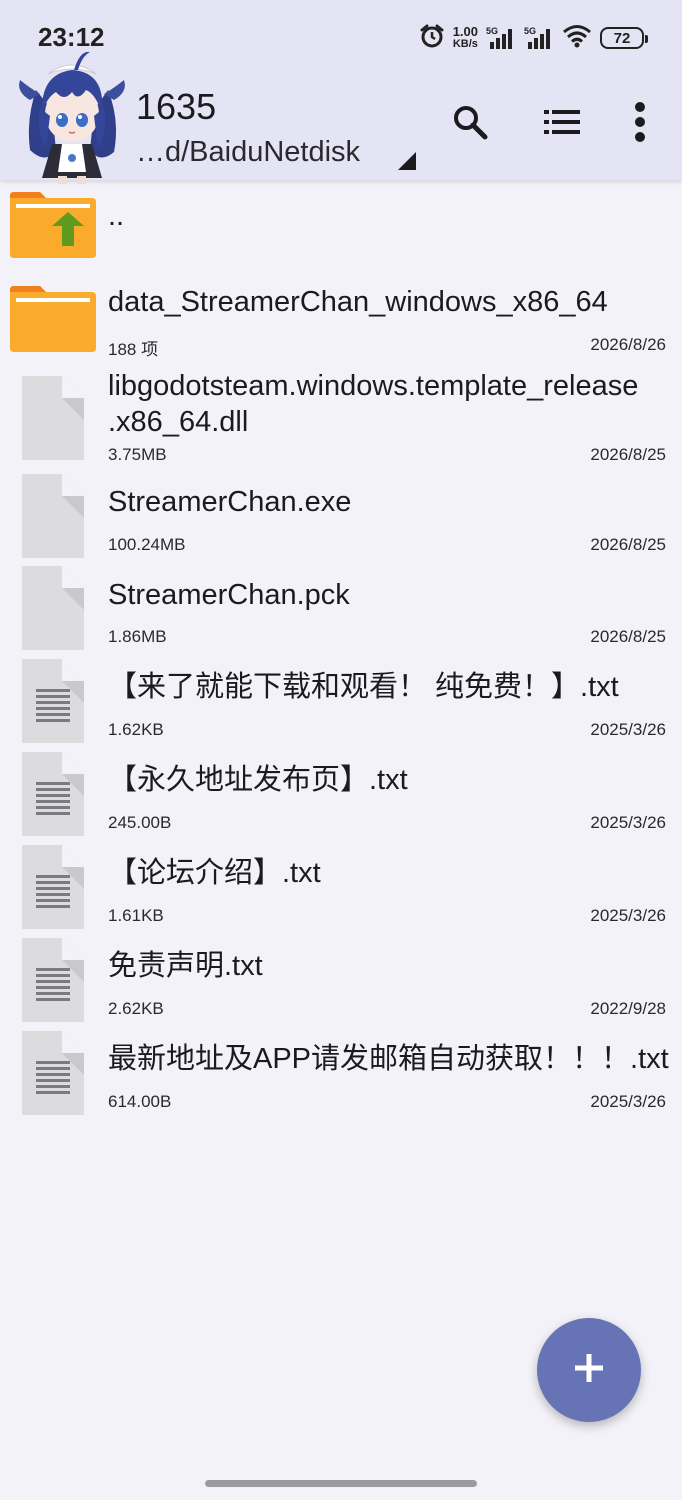 This screenshot has height=1500, width=682. I want to click on file-name: 【来了就能下载和观看！ 纯免费！】.txt, so click(363, 687).